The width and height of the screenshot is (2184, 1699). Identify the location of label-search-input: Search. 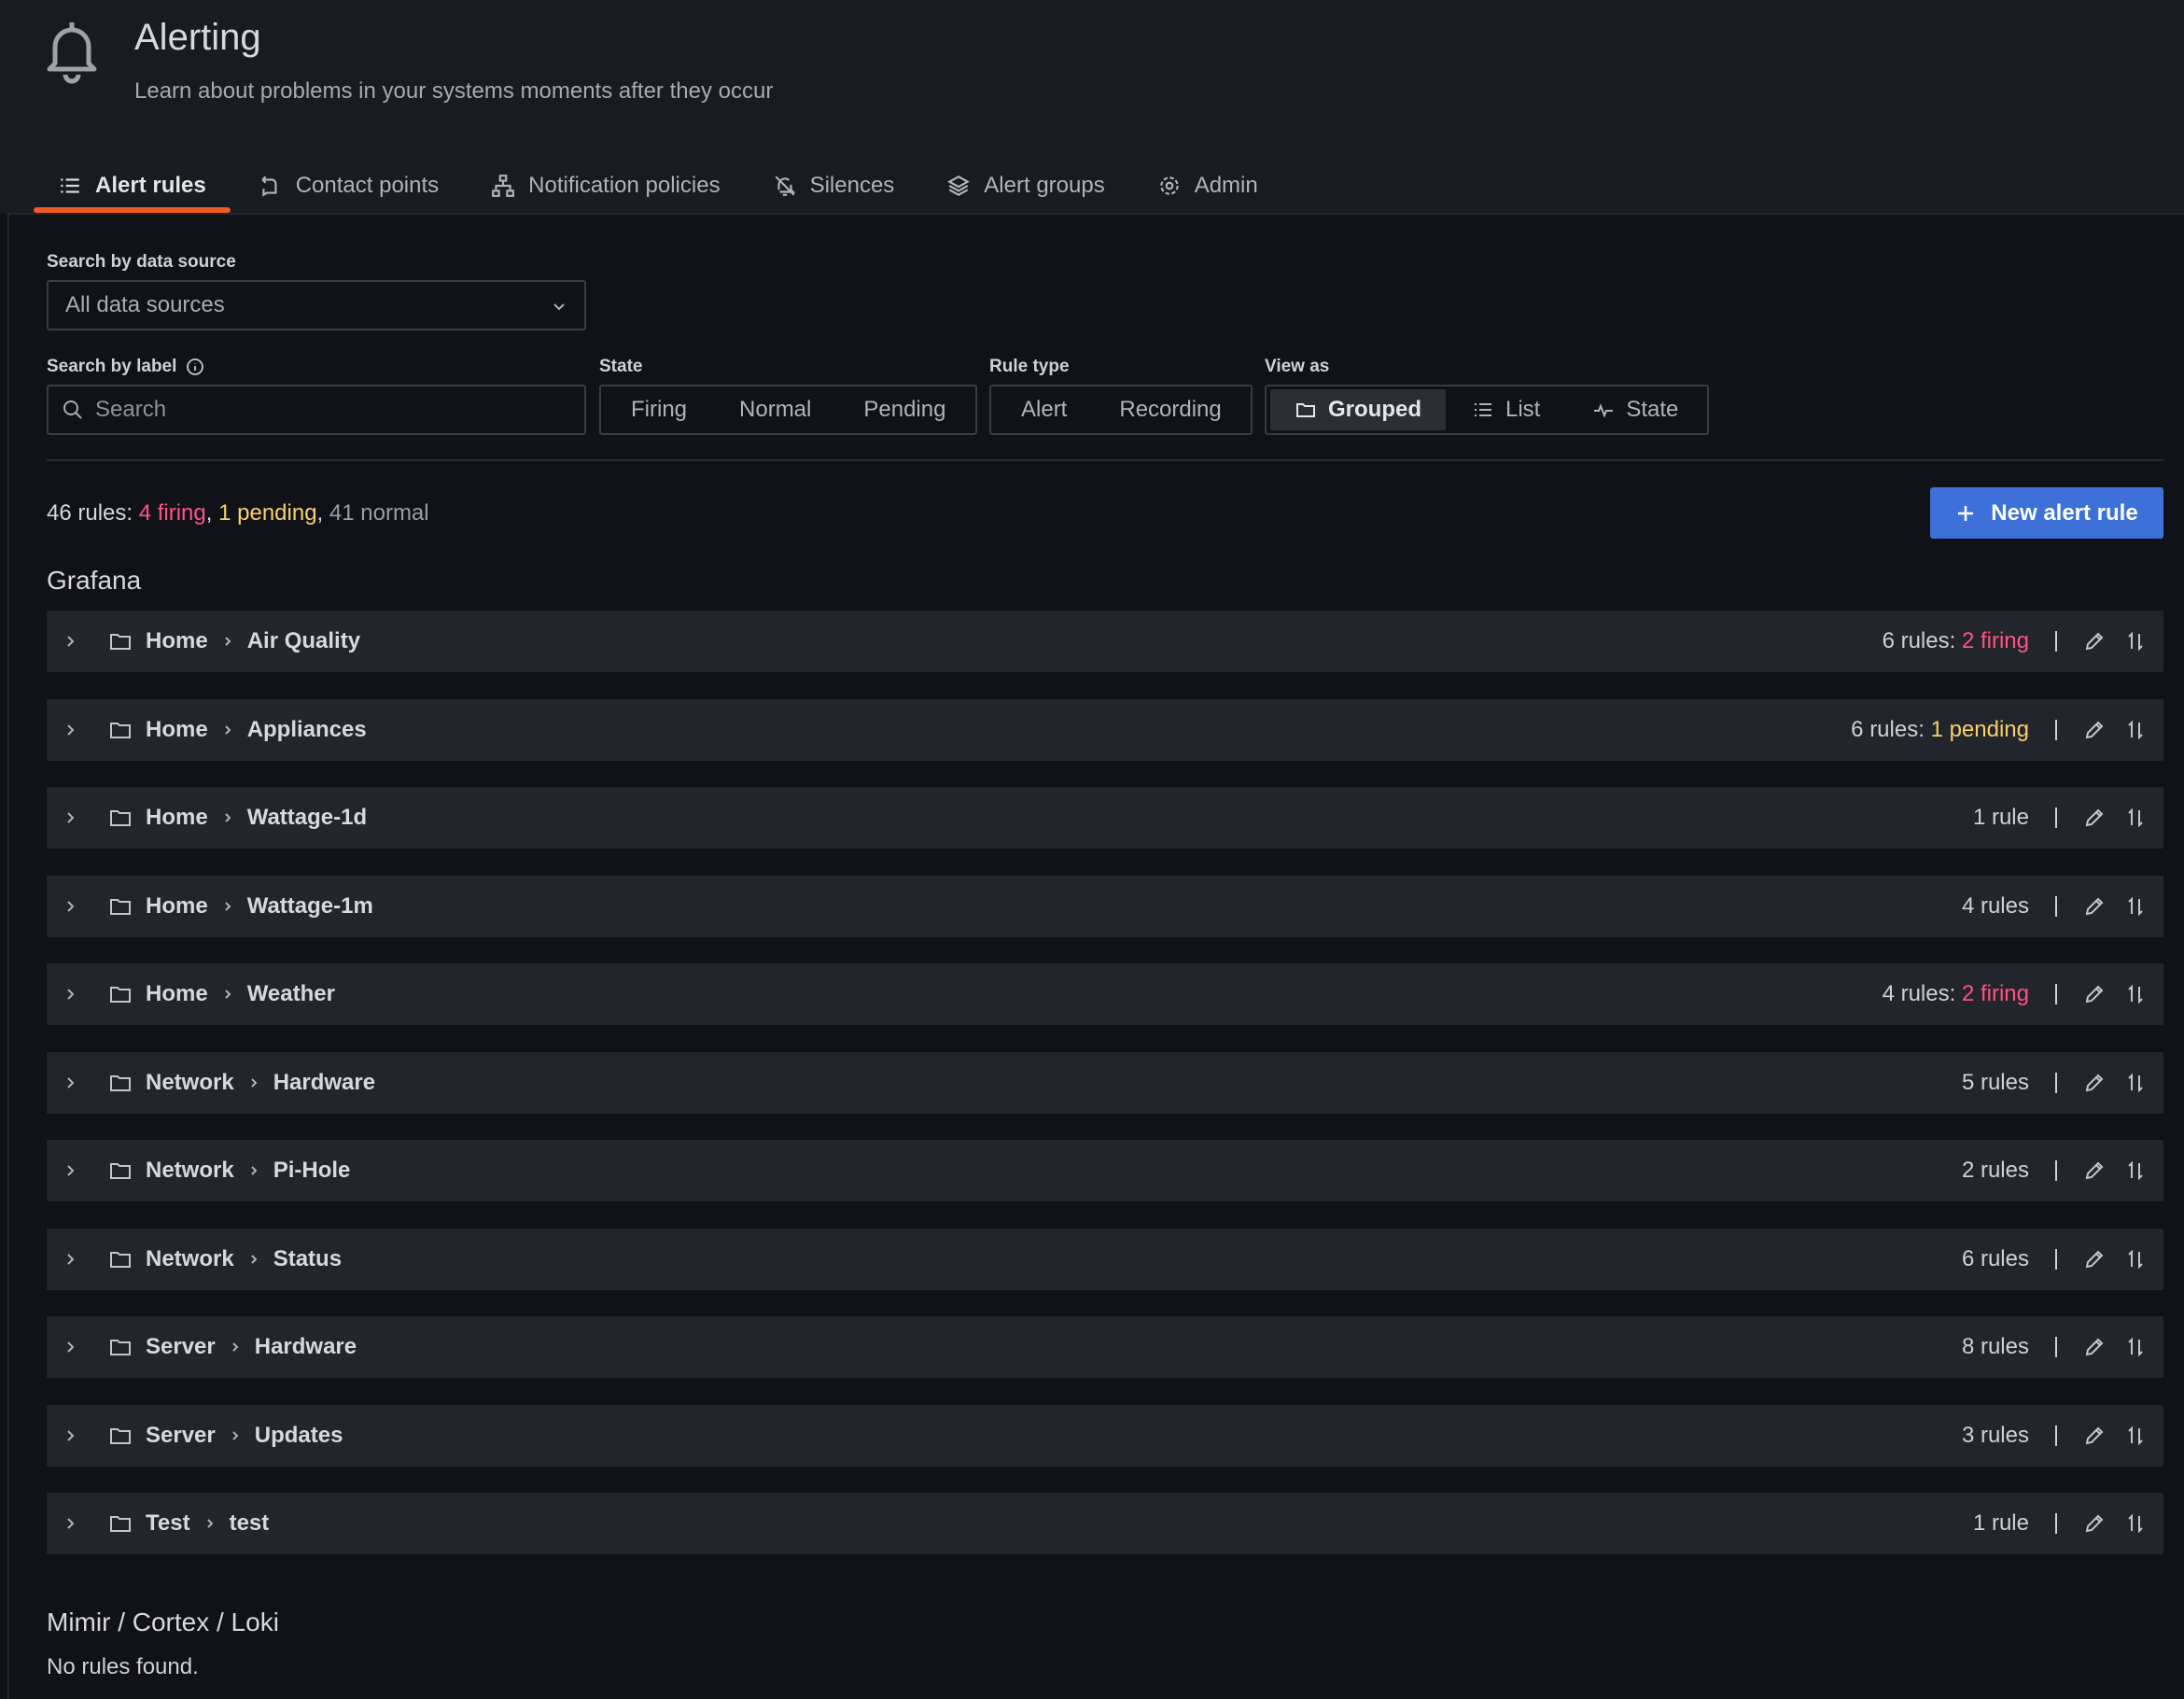
(316, 410).